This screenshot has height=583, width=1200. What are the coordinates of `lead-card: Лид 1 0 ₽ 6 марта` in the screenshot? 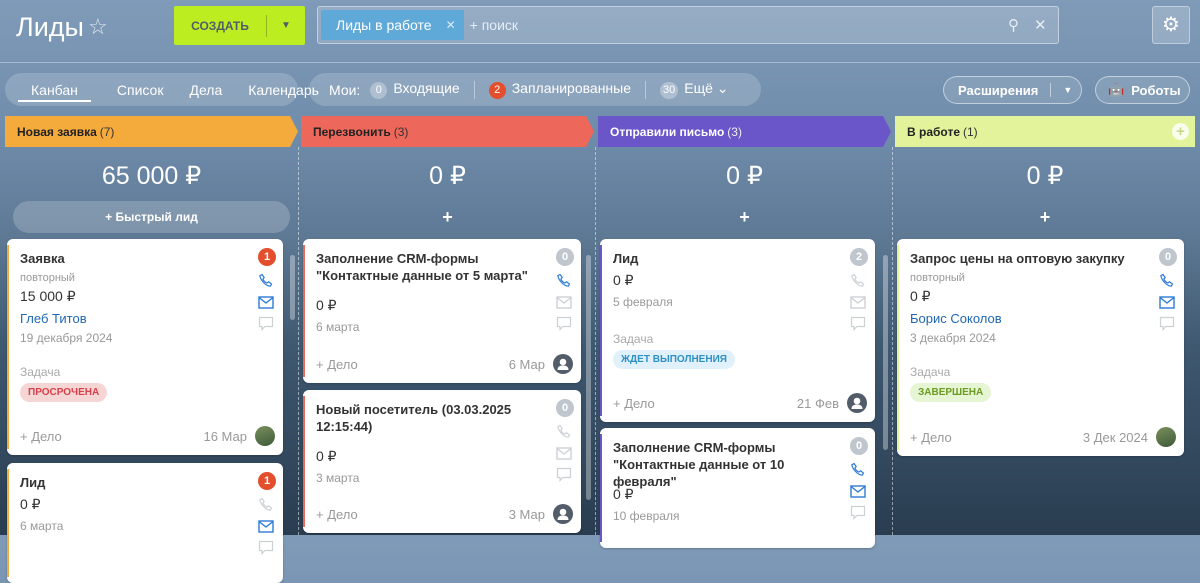 It's located at (145, 523).